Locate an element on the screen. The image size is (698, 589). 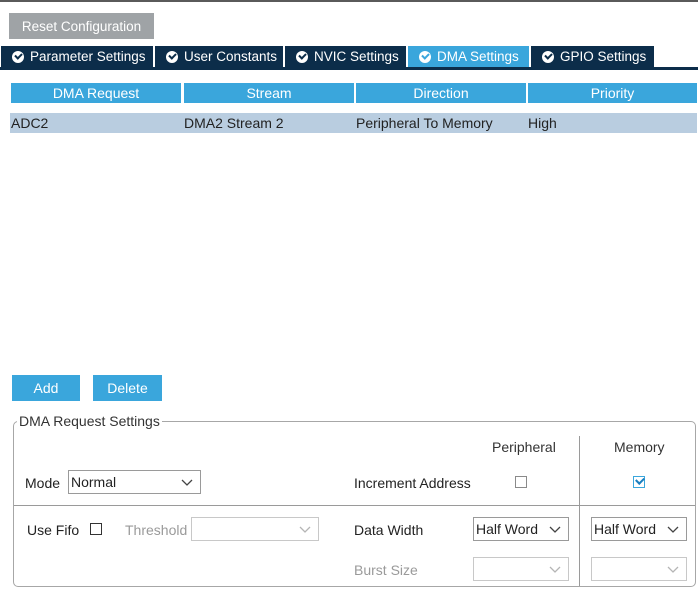
burst-size-peripheral-select is located at coordinates (521, 569).